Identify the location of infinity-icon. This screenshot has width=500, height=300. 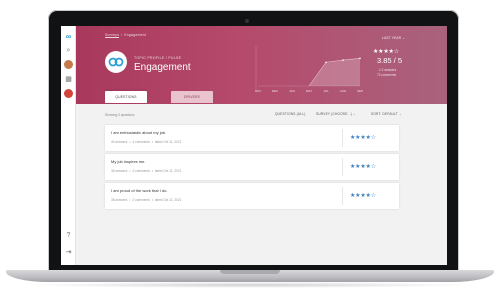
(116, 62).